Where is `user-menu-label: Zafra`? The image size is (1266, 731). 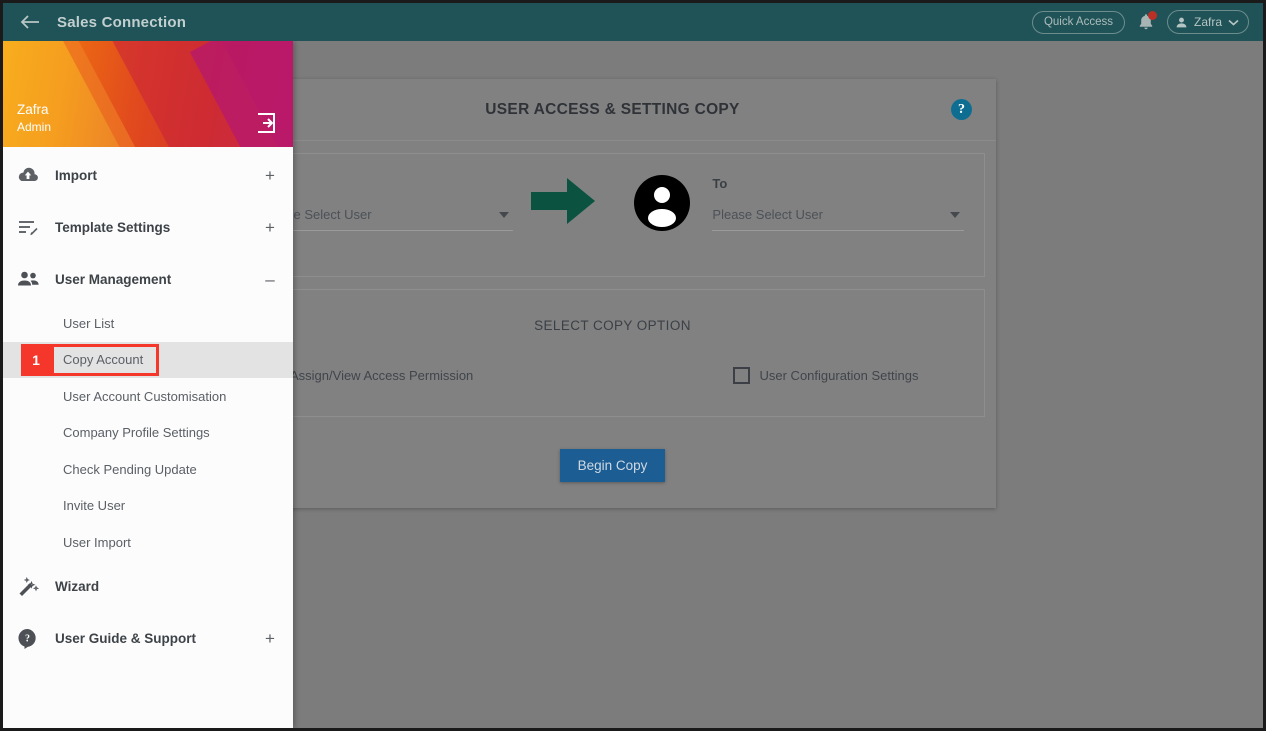 user-menu-label: Zafra is located at coordinates (1207, 22).